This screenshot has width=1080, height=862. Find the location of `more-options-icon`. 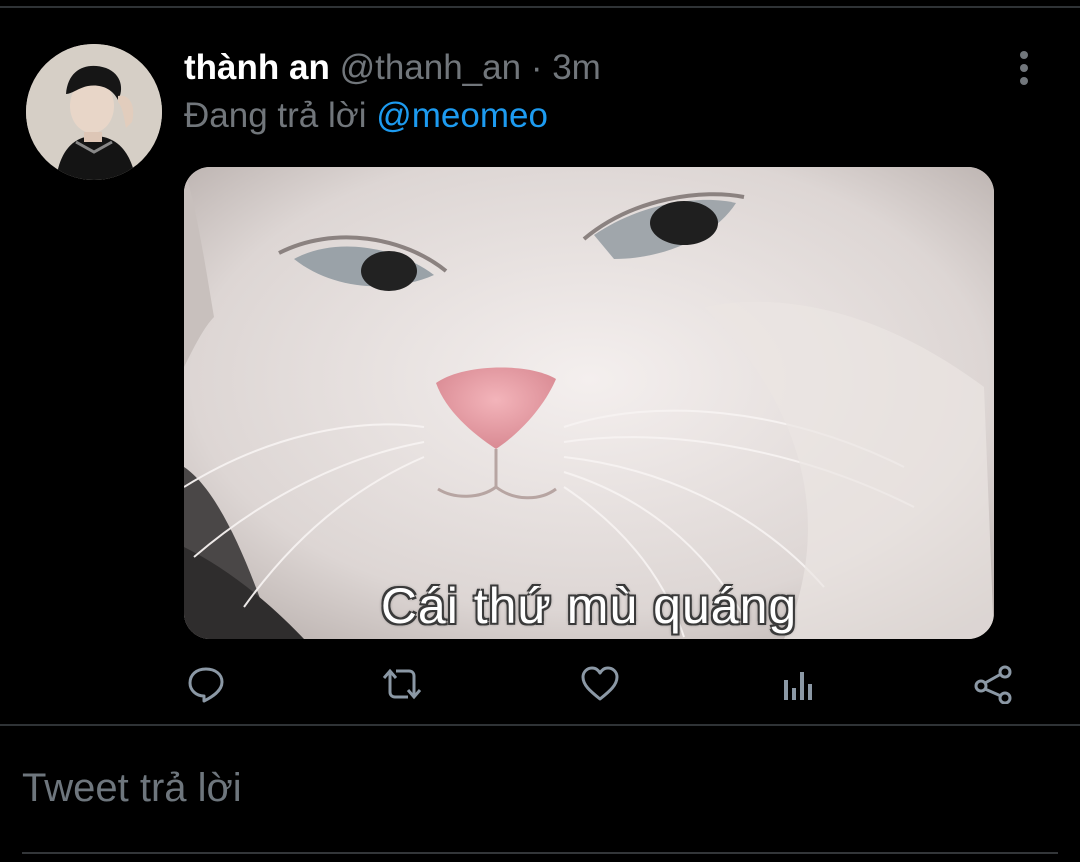

more-options-icon is located at coordinates (1024, 68).